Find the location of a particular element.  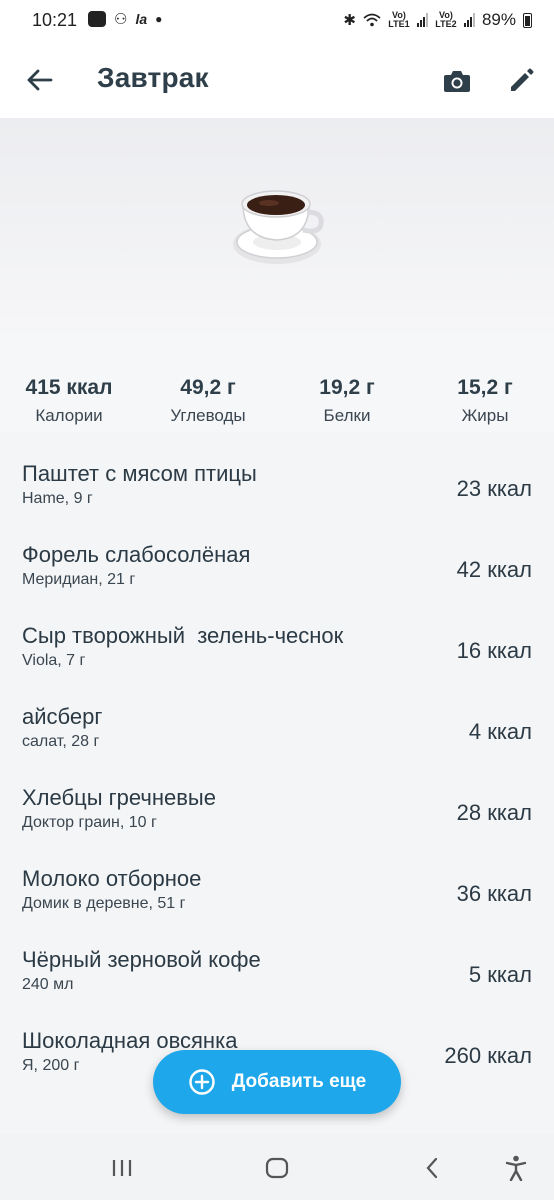

edit-button is located at coordinates (521, 81).